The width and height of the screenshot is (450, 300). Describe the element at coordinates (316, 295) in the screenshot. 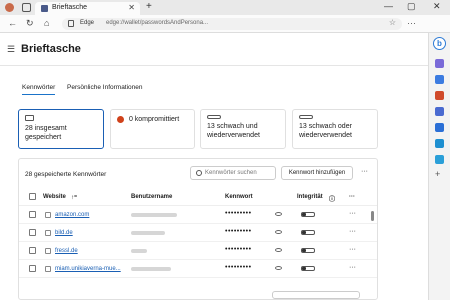

I see `bottom-partial-control` at that location.